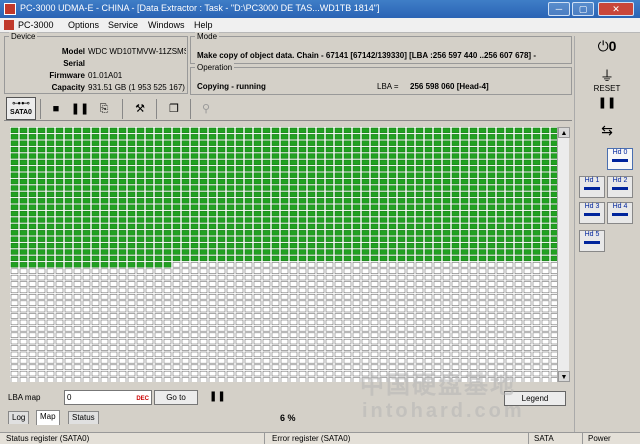  Describe the element at coordinates (108, 397) in the screenshot. I see `lba-map-input: 0 DEC` at that location.